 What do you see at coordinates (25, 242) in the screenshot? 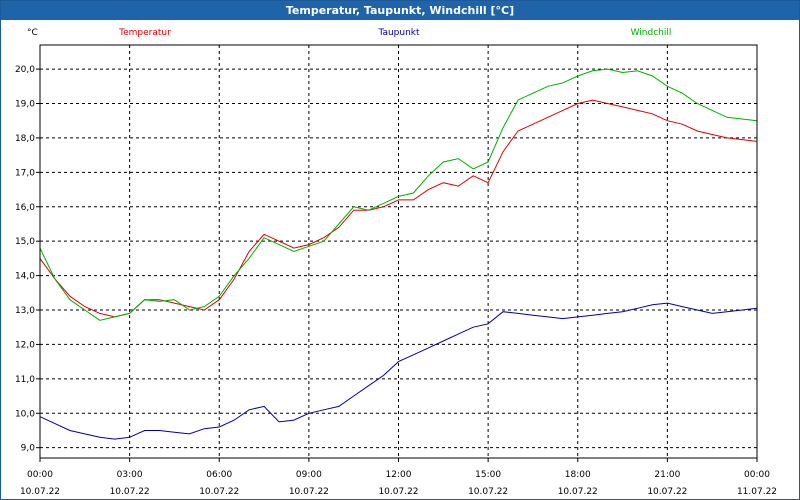
I see `y-tick-label: 15,0` at bounding box center [25, 242].